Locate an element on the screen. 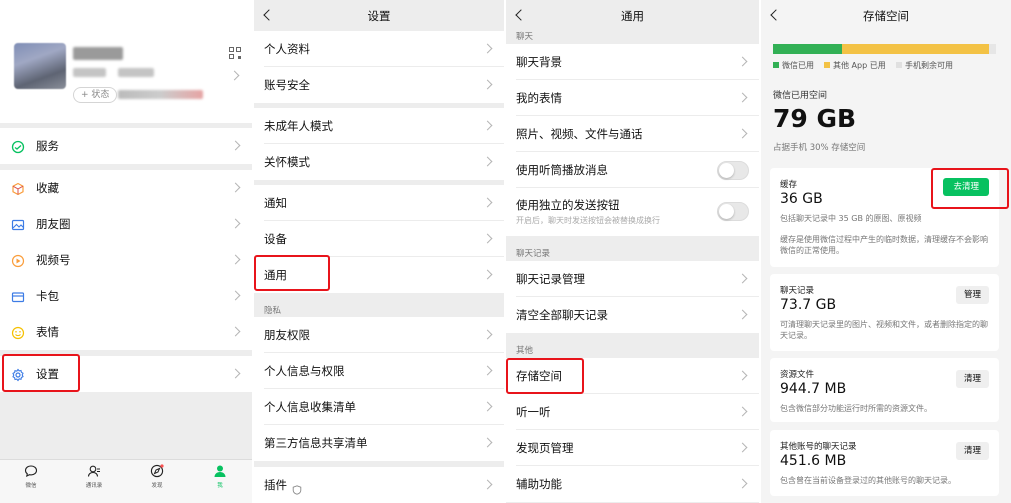  settings-item: 设备 is located at coordinates (379, 239).